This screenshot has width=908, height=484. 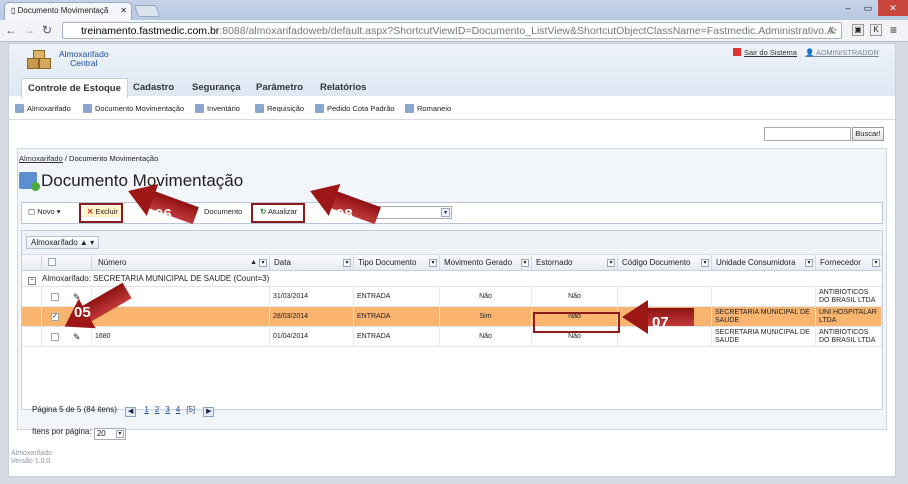 What do you see at coordinates (858, 30) in the screenshot?
I see `extension-icon: ▣` at bounding box center [858, 30].